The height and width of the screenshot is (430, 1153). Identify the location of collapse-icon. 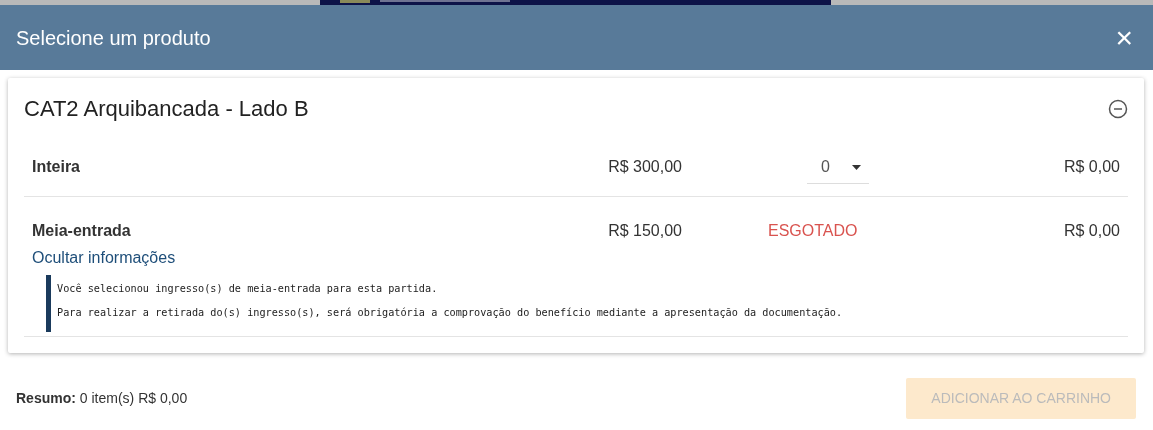
(1118, 108).